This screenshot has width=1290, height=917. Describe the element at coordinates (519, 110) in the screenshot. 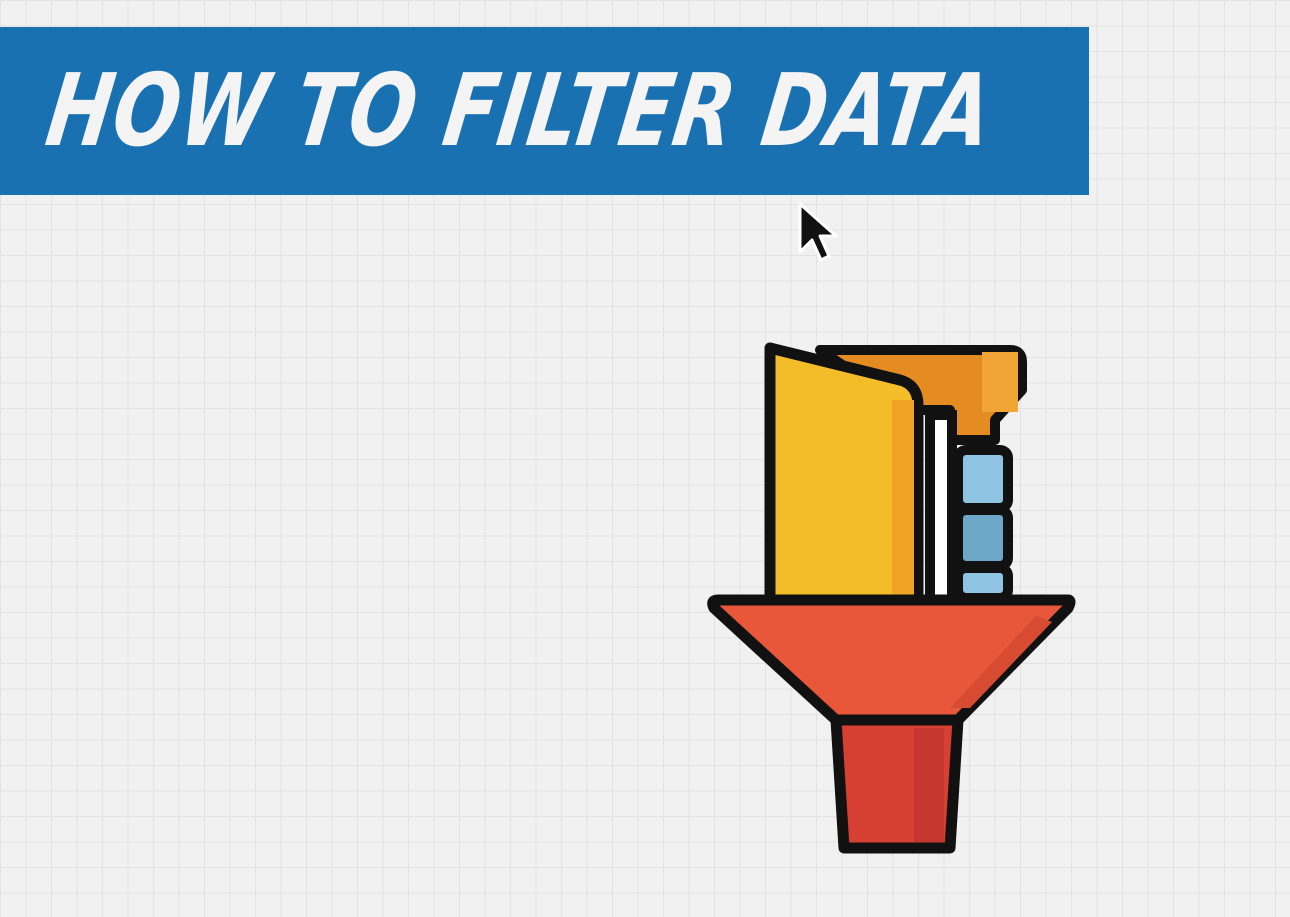

I see `page-title: HOW TO FILTER DATA` at that location.